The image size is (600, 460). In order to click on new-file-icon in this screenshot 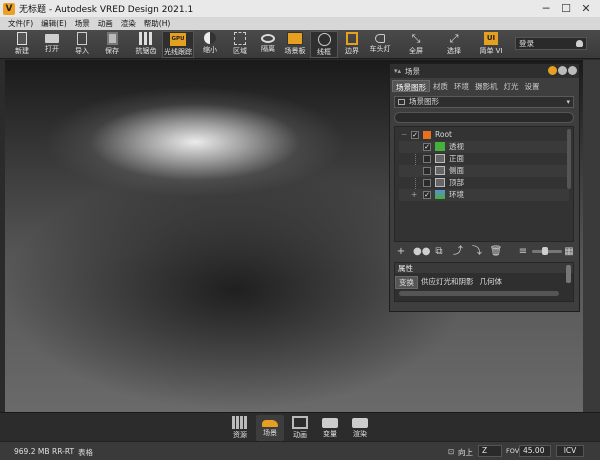, I will do `click(22, 38)`.